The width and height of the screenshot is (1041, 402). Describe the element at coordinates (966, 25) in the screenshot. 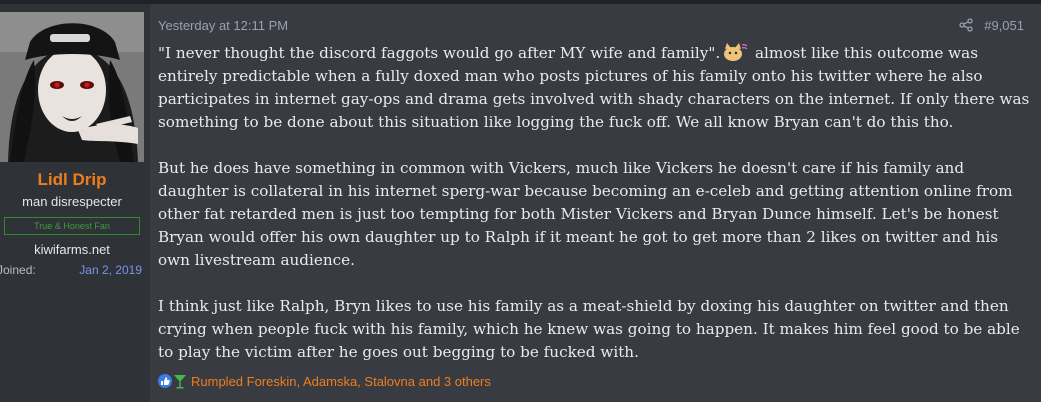

I see `share-icon` at that location.